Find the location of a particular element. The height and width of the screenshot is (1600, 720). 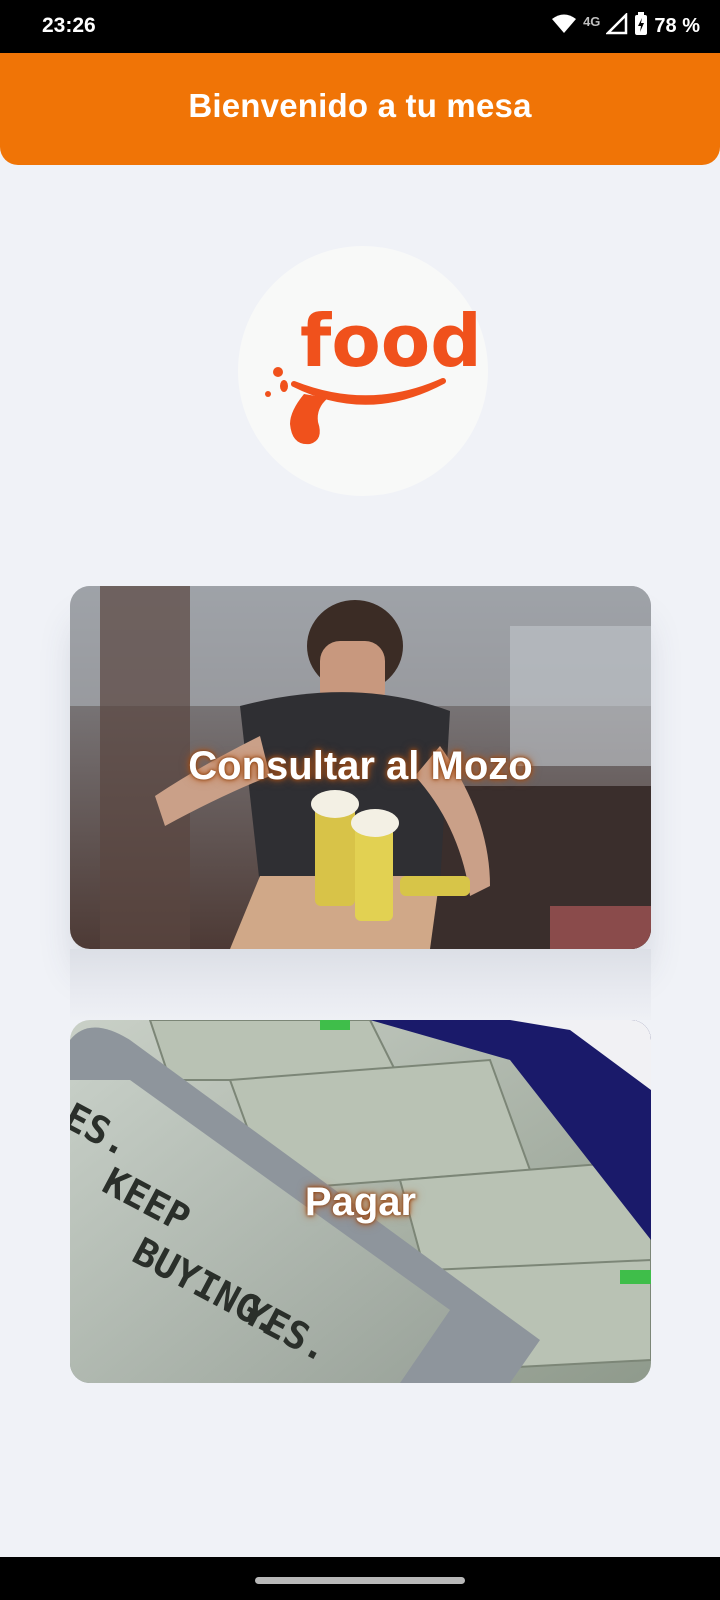

app-header: Bienvenido a tu mesa is located at coordinates (360, 109).